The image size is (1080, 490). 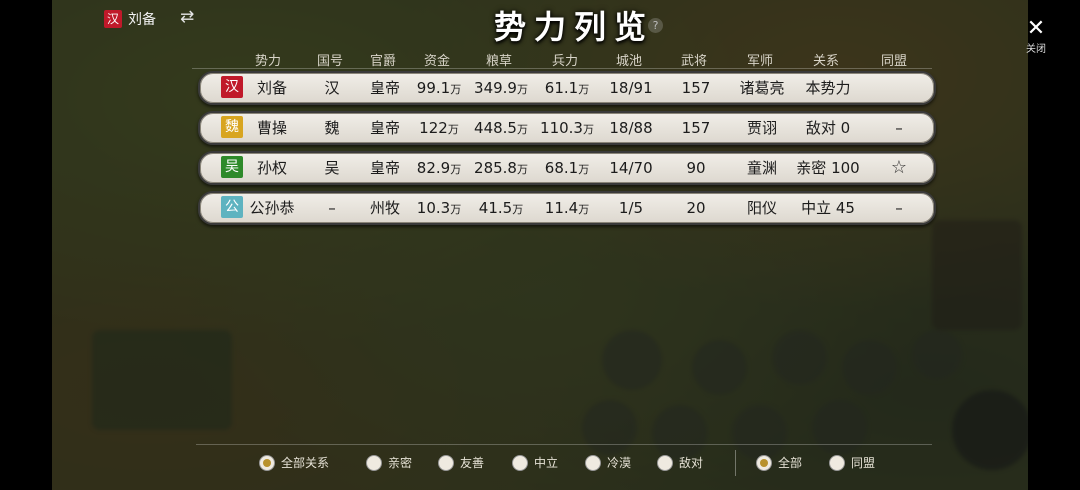 What do you see at coordinates (232, 207) in the screenshot?
I see `faction-seal: 公` at bounding box center [232, 207].